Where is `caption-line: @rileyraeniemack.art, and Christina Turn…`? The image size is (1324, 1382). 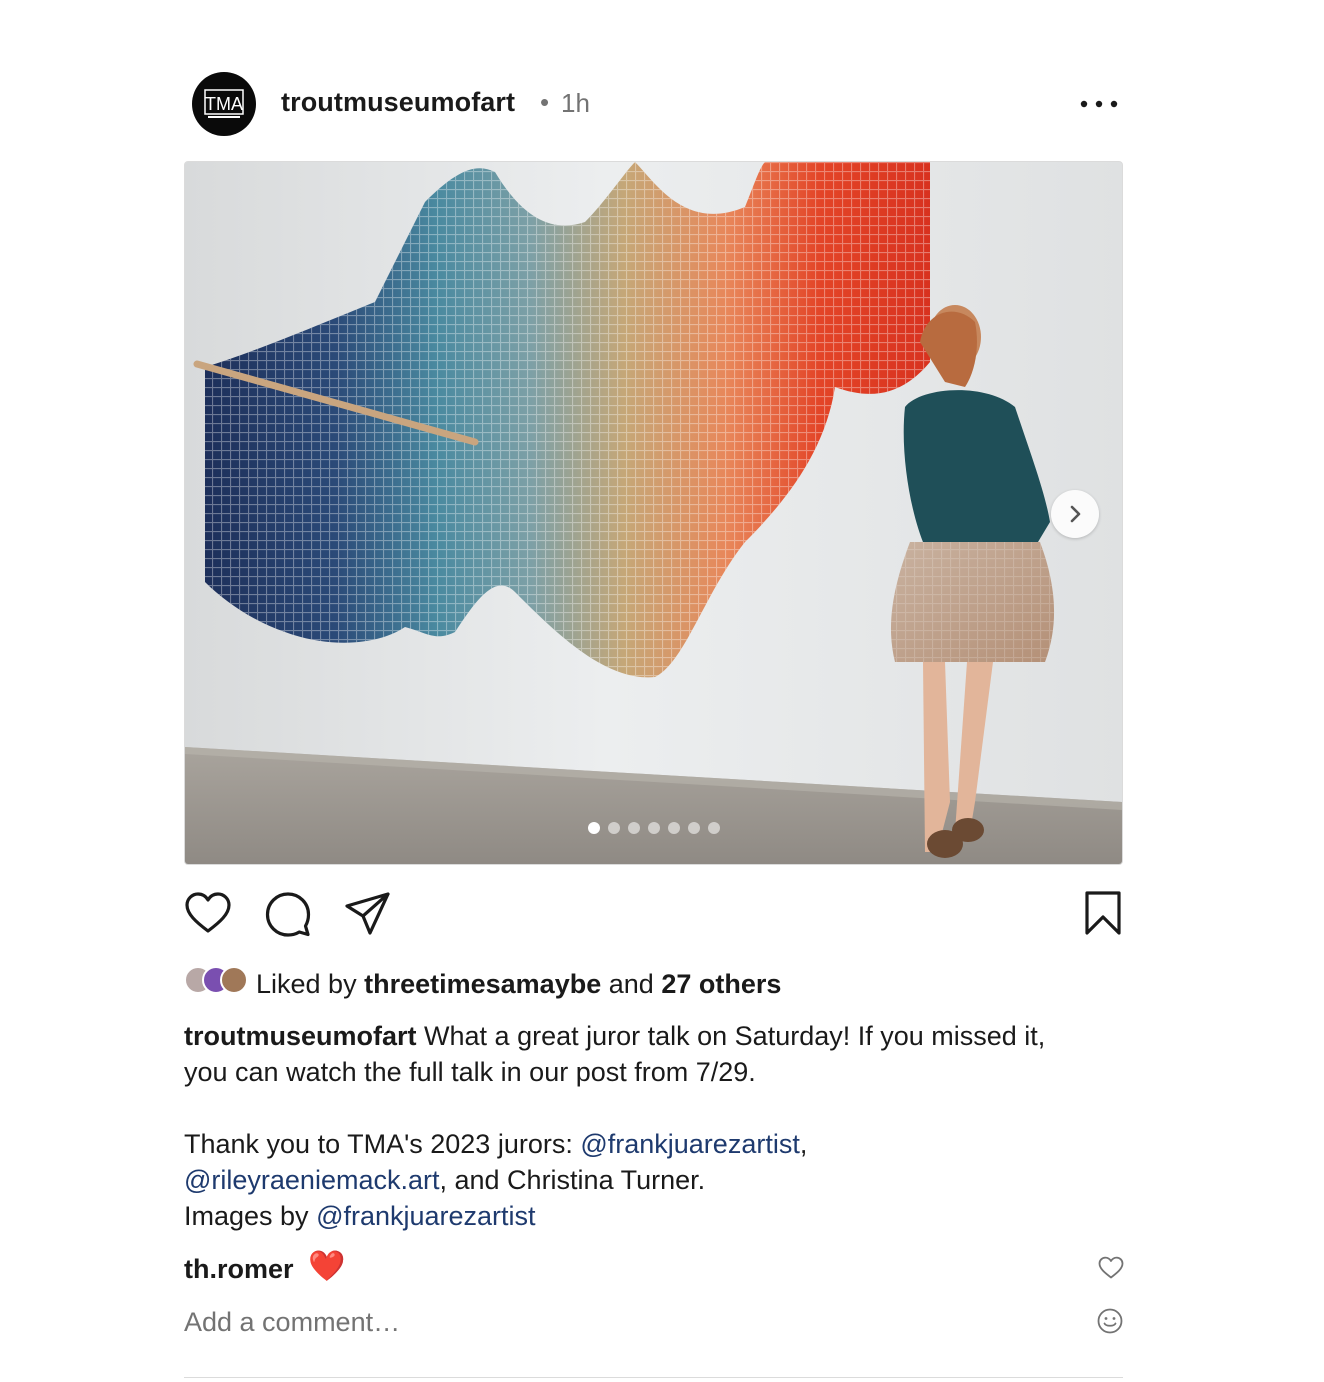 caption-line: @rileyraeniemack.art, and Christina Turn… is located at coordinates (653, 1180).